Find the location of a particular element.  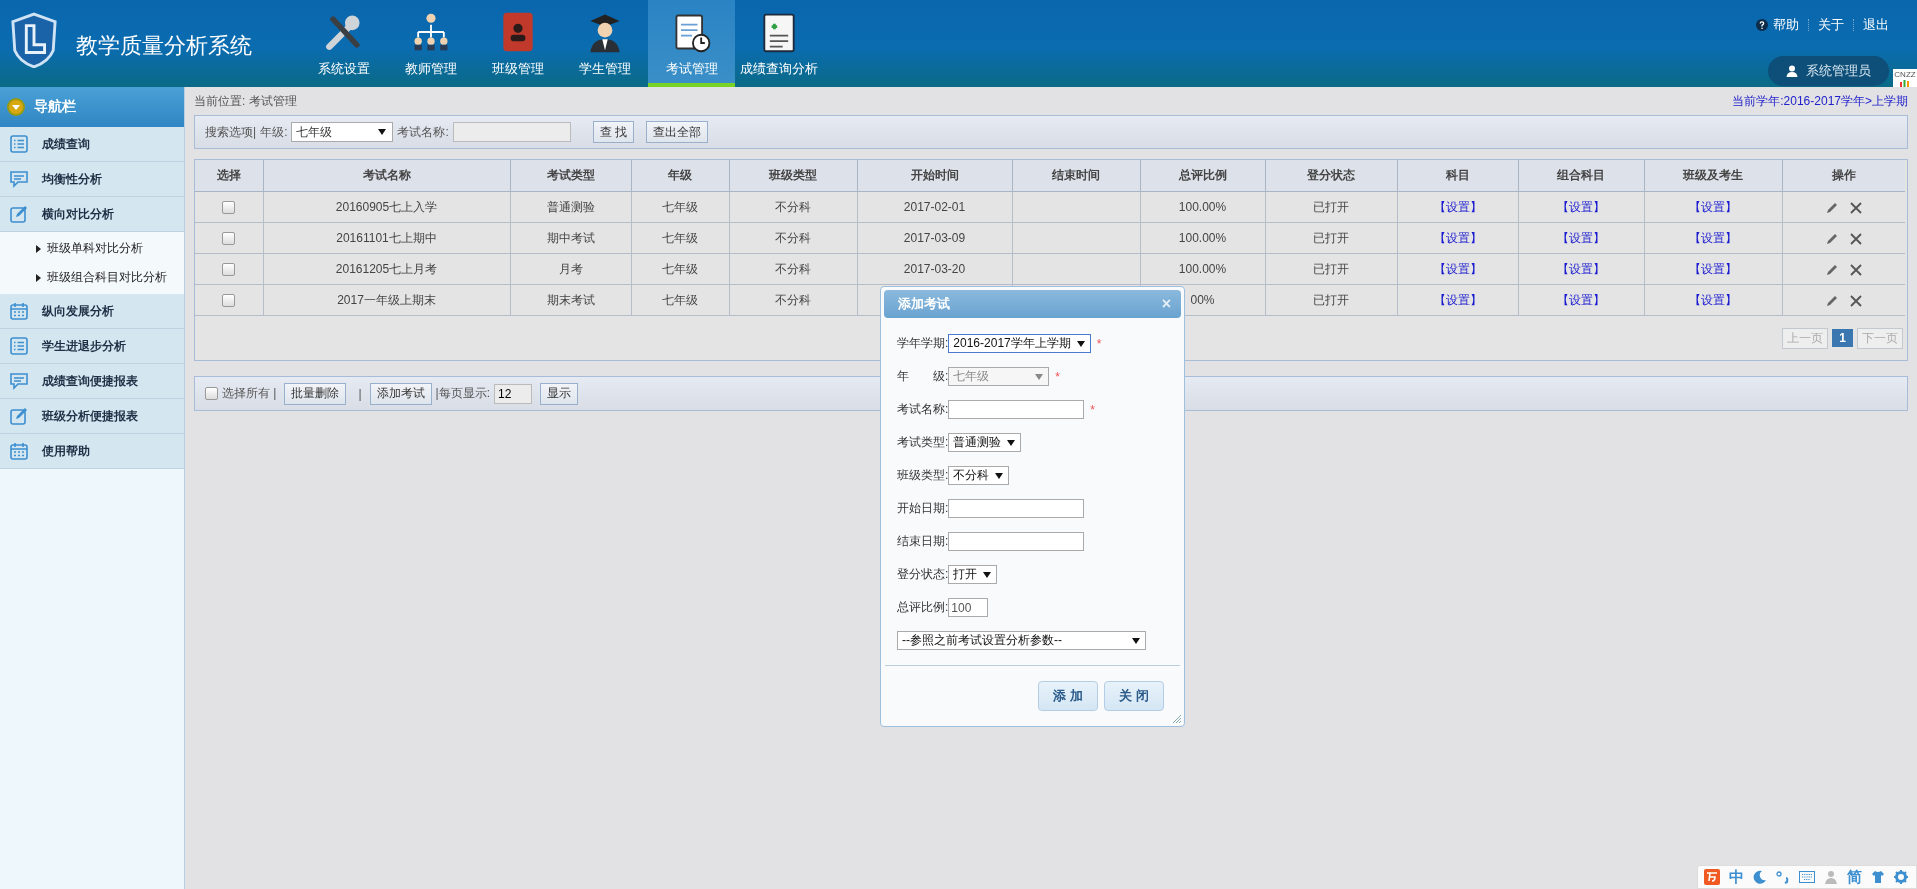

sidebar-item: 纵向发展分析 is located at coordinates (92, 311).